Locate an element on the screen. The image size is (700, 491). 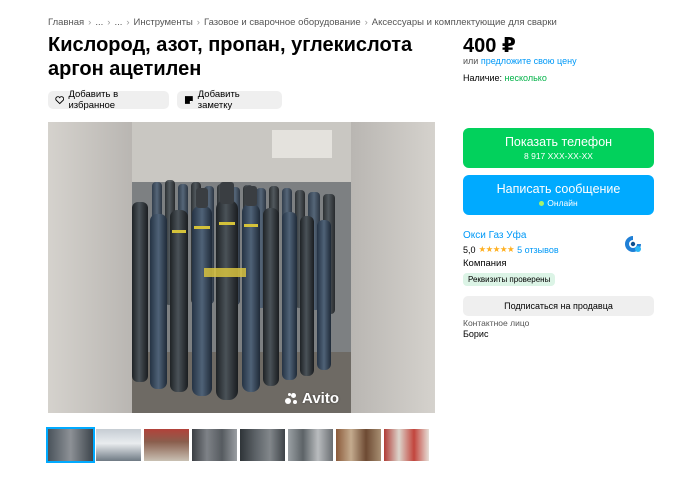
add-note-button: Добавить заметку is located at coordinates (229, 100).